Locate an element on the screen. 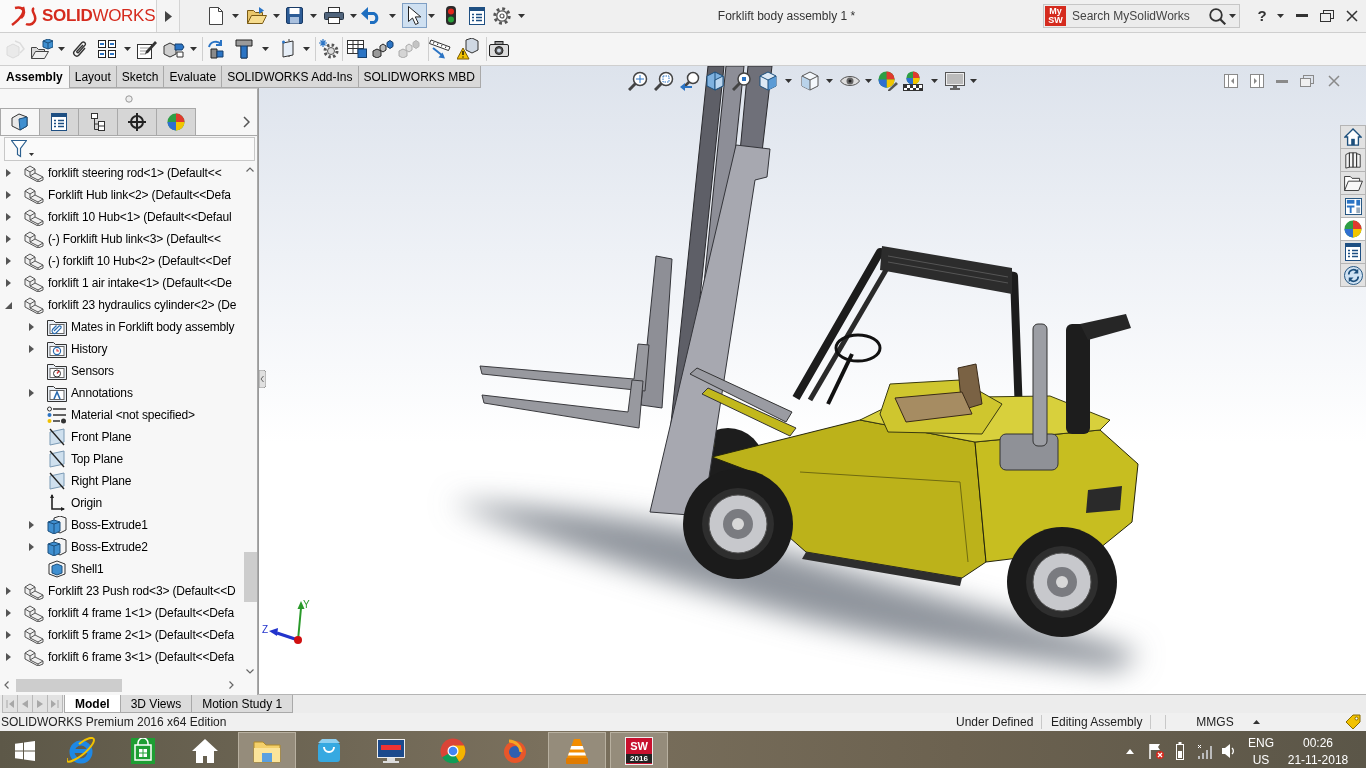  input-language: ENG is located at coordinates (1261, 742).